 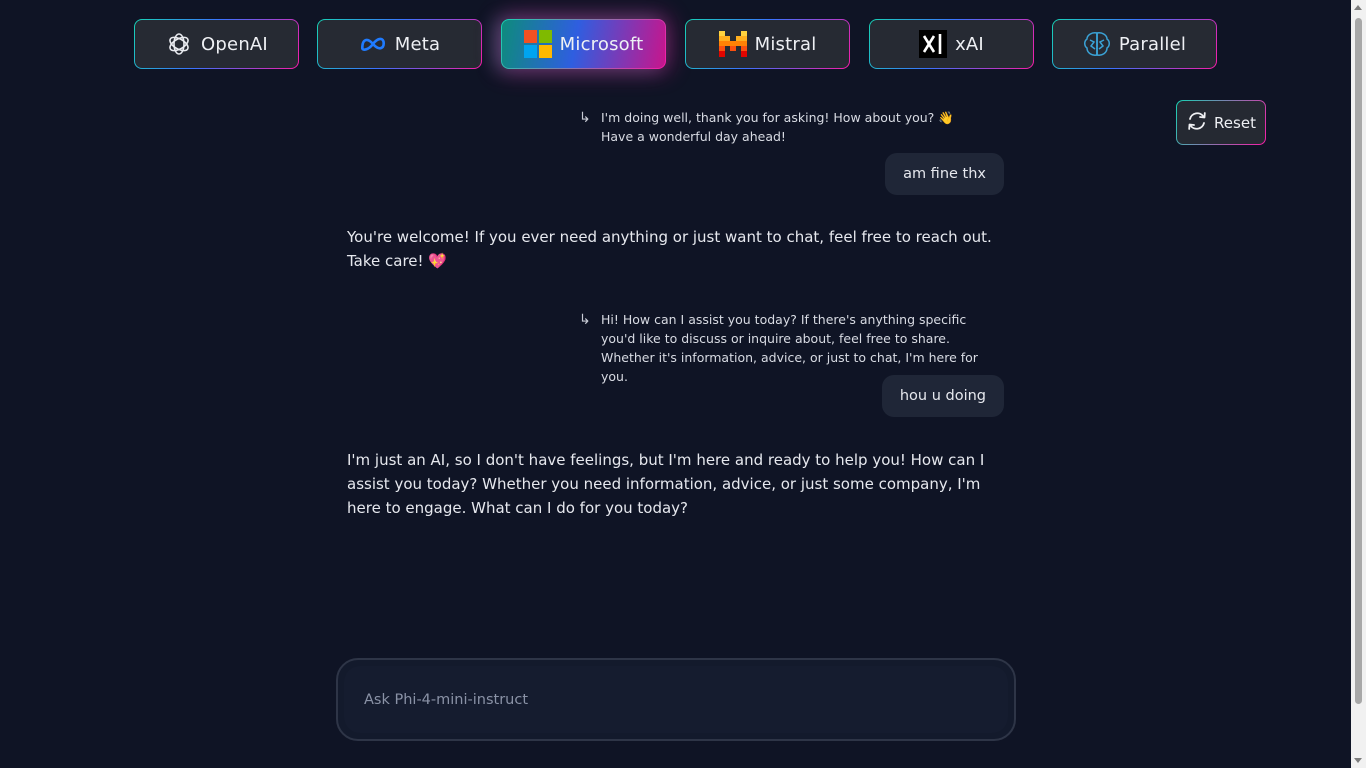 I want to click on provider-tab-openai: OpenAI, so click(x=216, y=44).